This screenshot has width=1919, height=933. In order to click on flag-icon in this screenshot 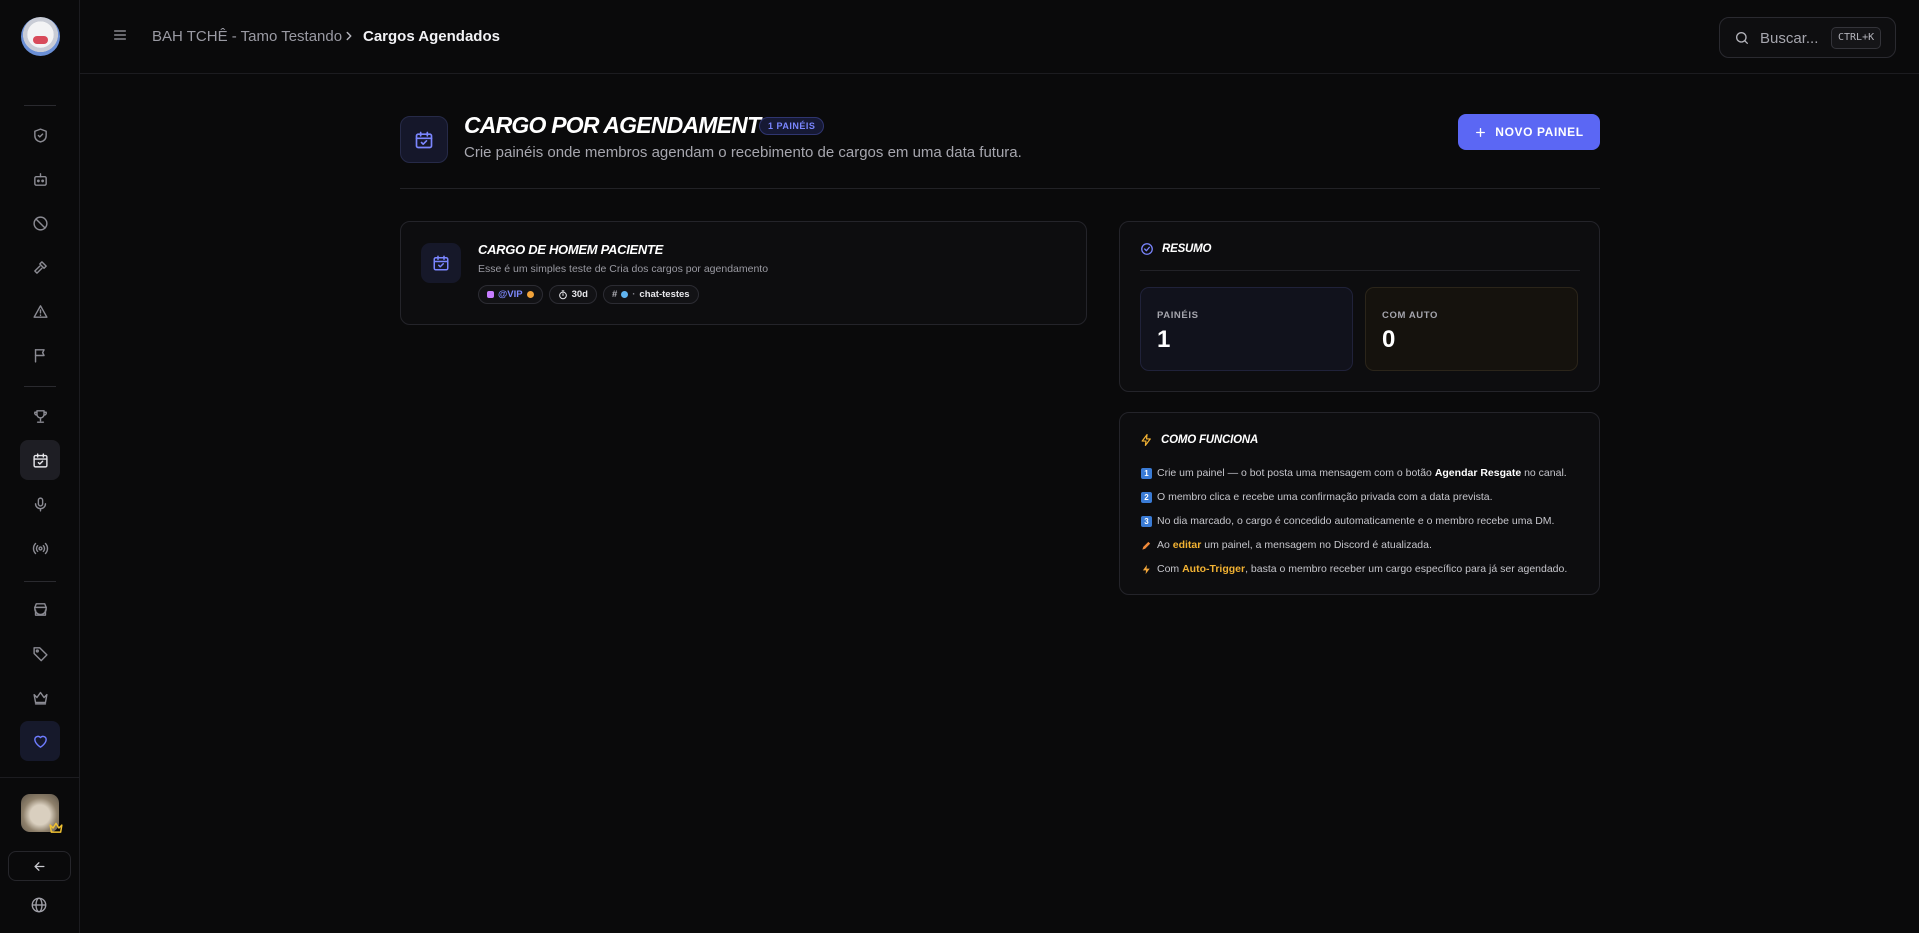, I will do `click(39, 355)`.